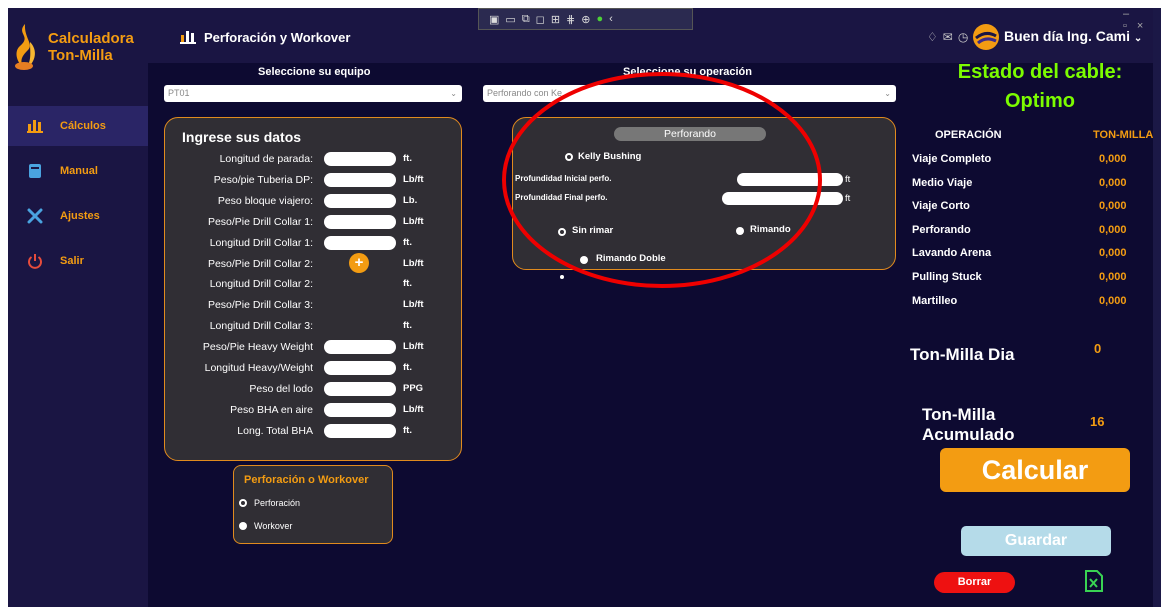 This screenshot has width=1161, height=607. What do you see at coordinates (277, 503) in the screenshot?
I see `radio-perforacion-label: Perforación` at bounding box center [277, 503].